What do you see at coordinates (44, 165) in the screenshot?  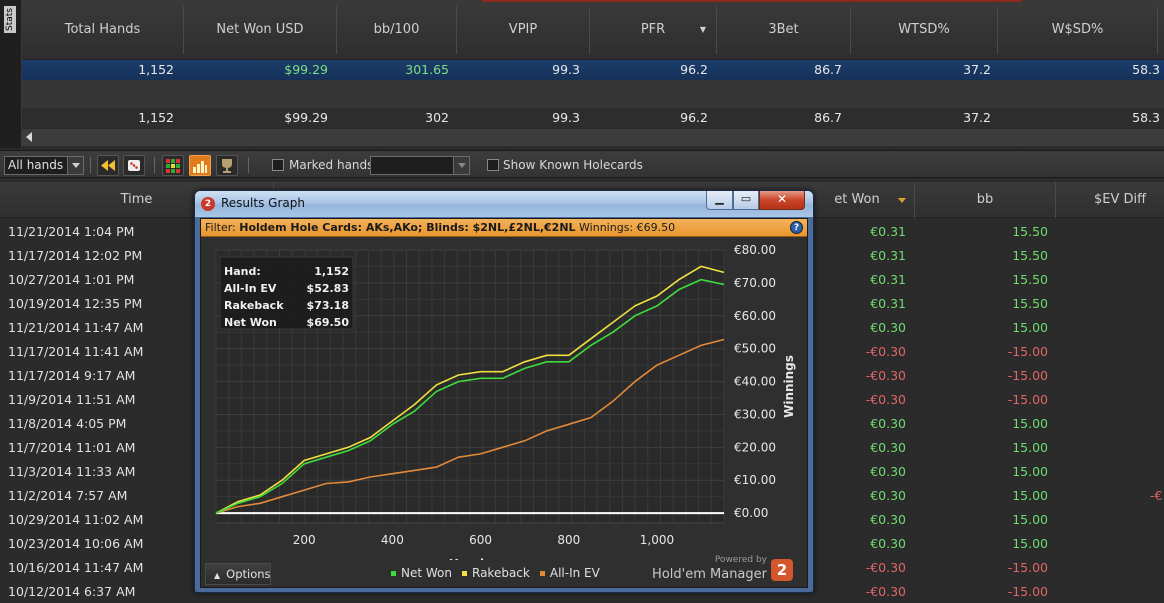 I see `hands-filter-select: All hands` at bounding box center [44, 165].